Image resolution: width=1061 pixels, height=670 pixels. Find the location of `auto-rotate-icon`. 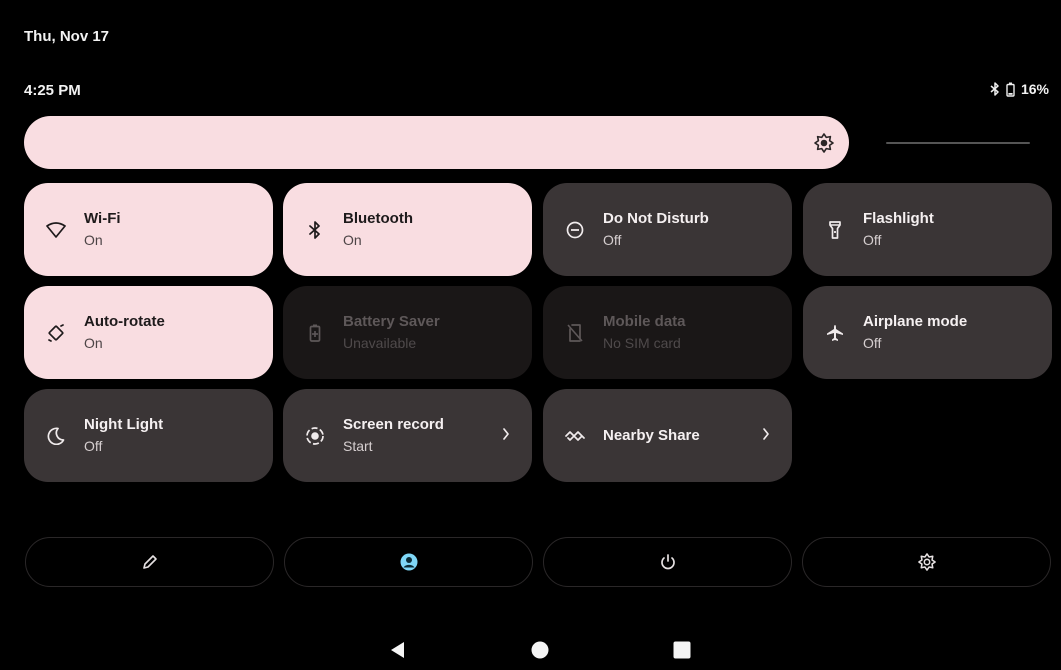

auto-rotate-icon is located at coordinates (56, 333).